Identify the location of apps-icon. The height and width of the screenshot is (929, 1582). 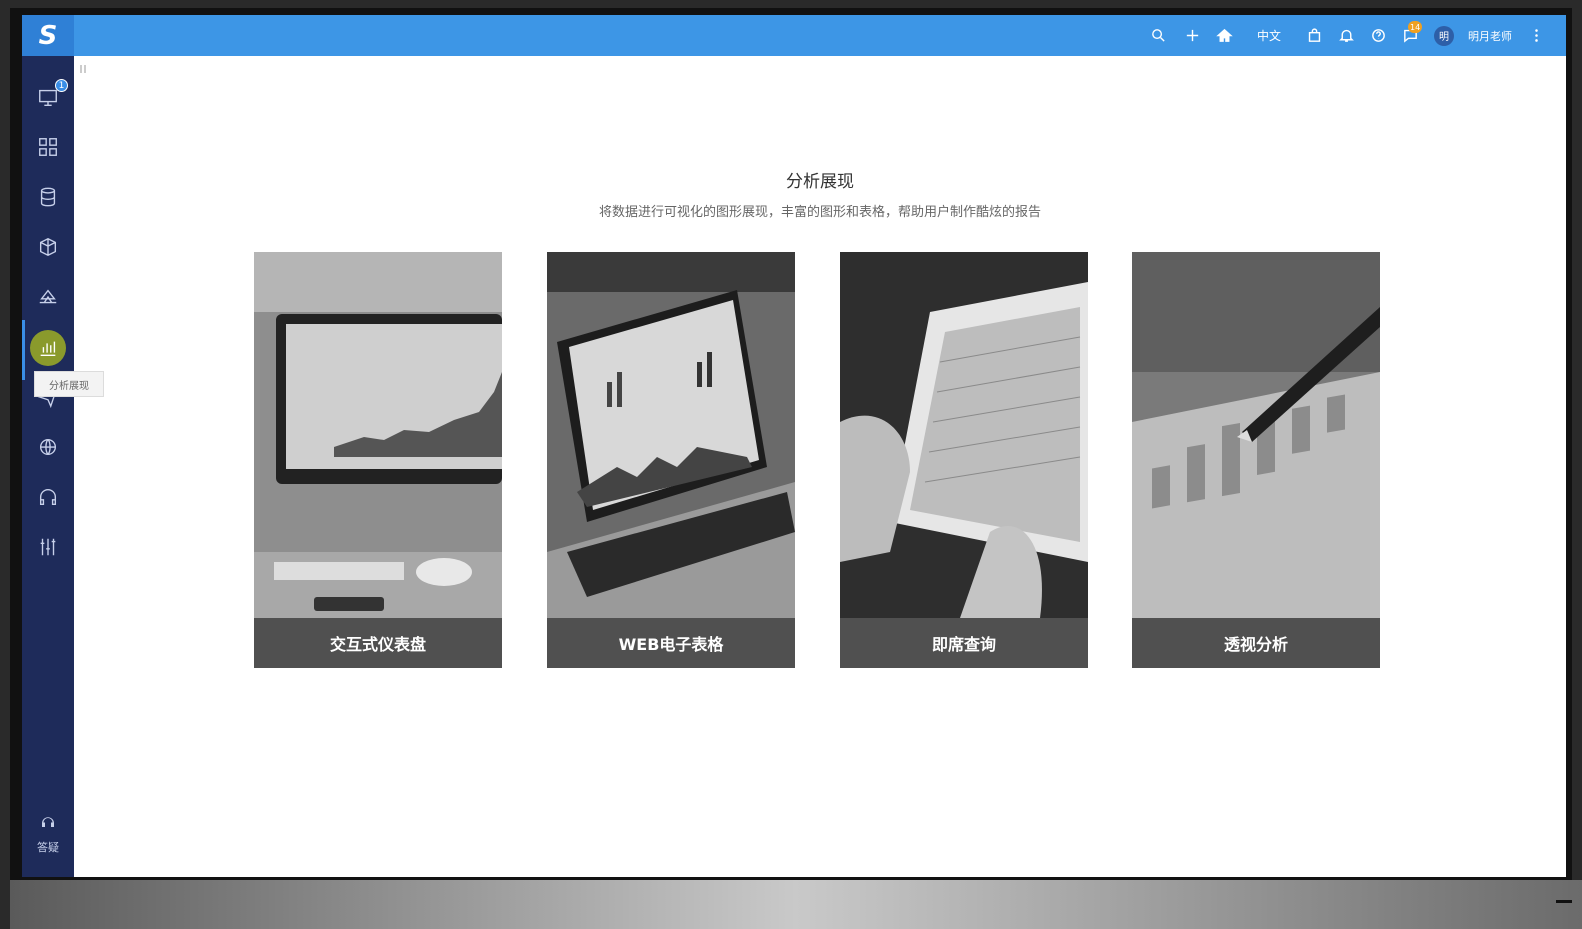
(48, 147).